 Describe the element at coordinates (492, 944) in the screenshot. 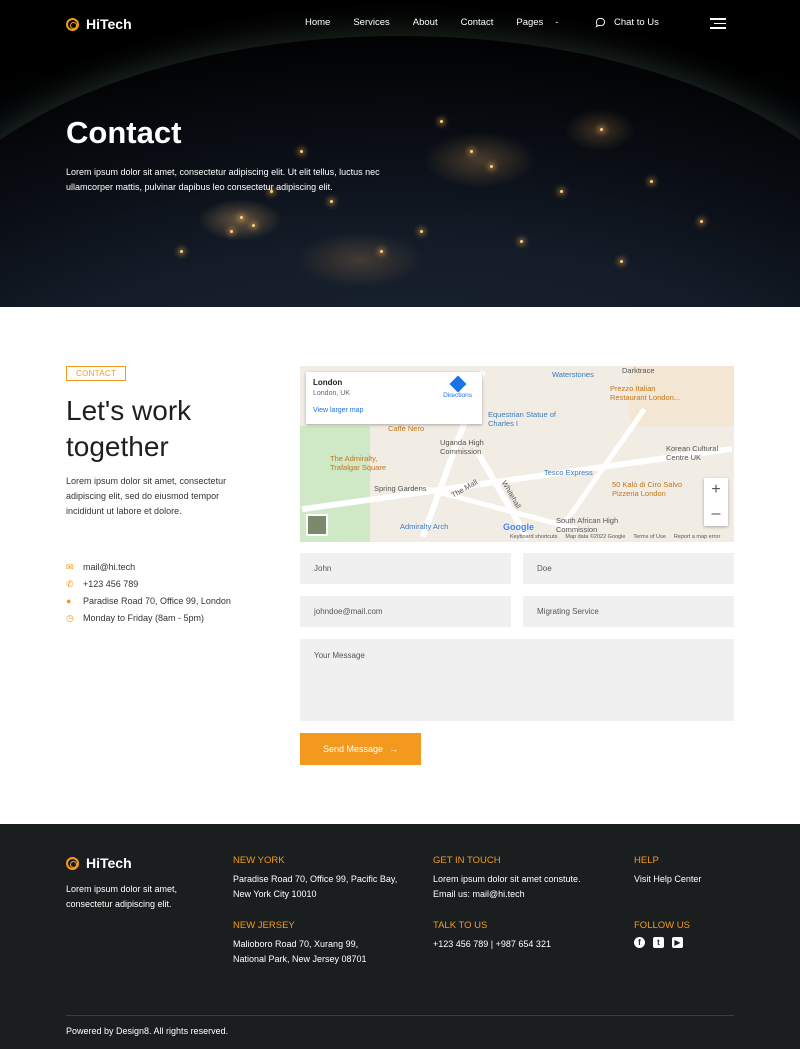

I see `talk-text: +123 456 789 | +987 654 321` at that location.